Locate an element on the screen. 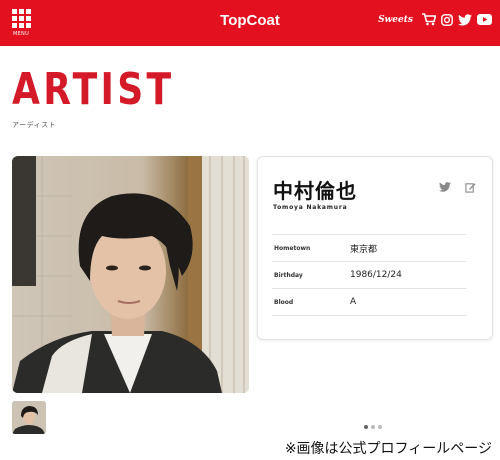 The height and width of the screenshot is (460, 500). instagram-icon is located at coordinates (447, 19).